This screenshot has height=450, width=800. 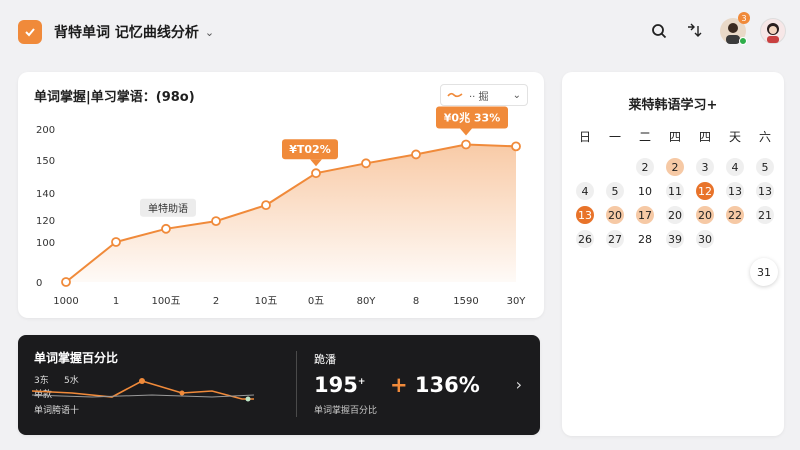 I want to click on search-icon, so click(x=659, y=31).